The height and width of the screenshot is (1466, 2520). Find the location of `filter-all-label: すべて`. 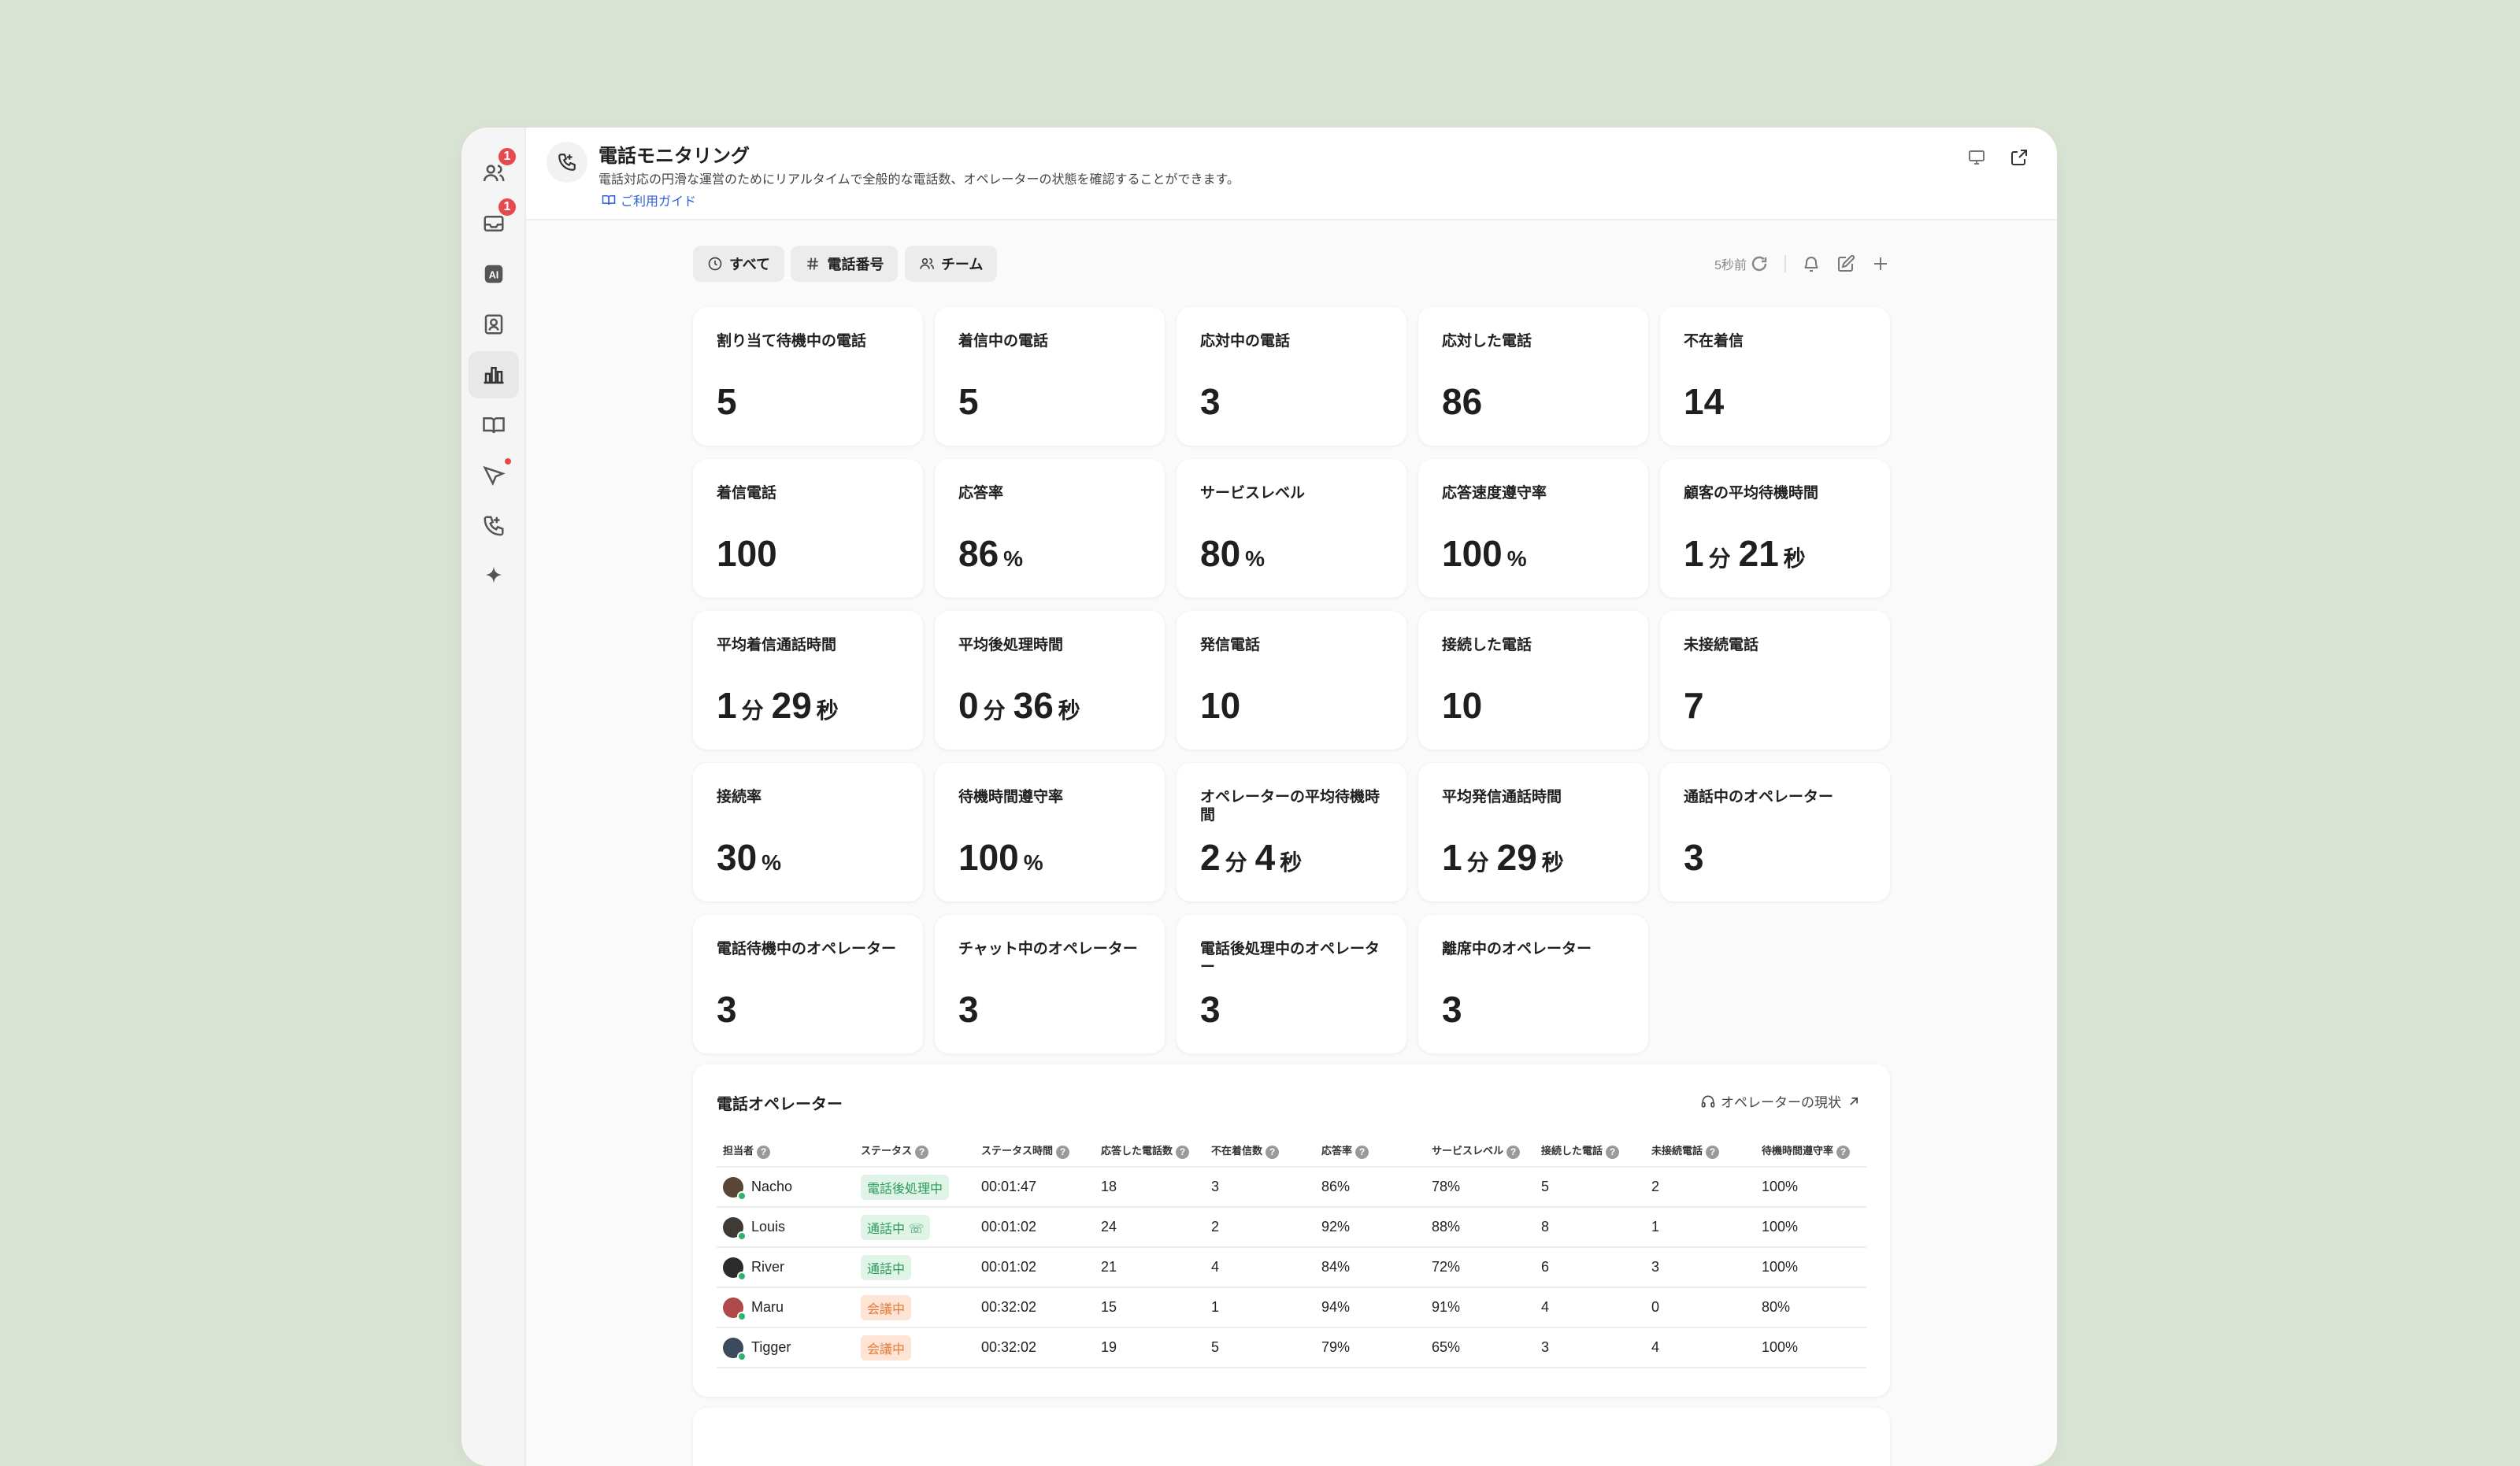

filter-all-label: すべて is located at coordinates (750, 264).